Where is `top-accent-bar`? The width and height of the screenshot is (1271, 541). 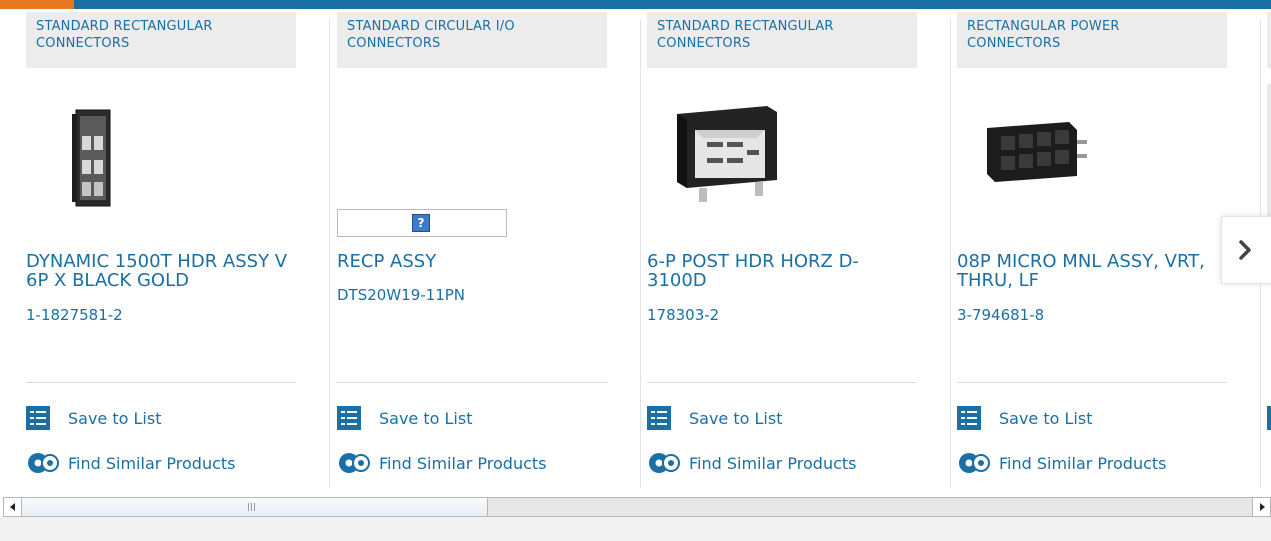
top-accent-bar is located at coordinates (635, 6).